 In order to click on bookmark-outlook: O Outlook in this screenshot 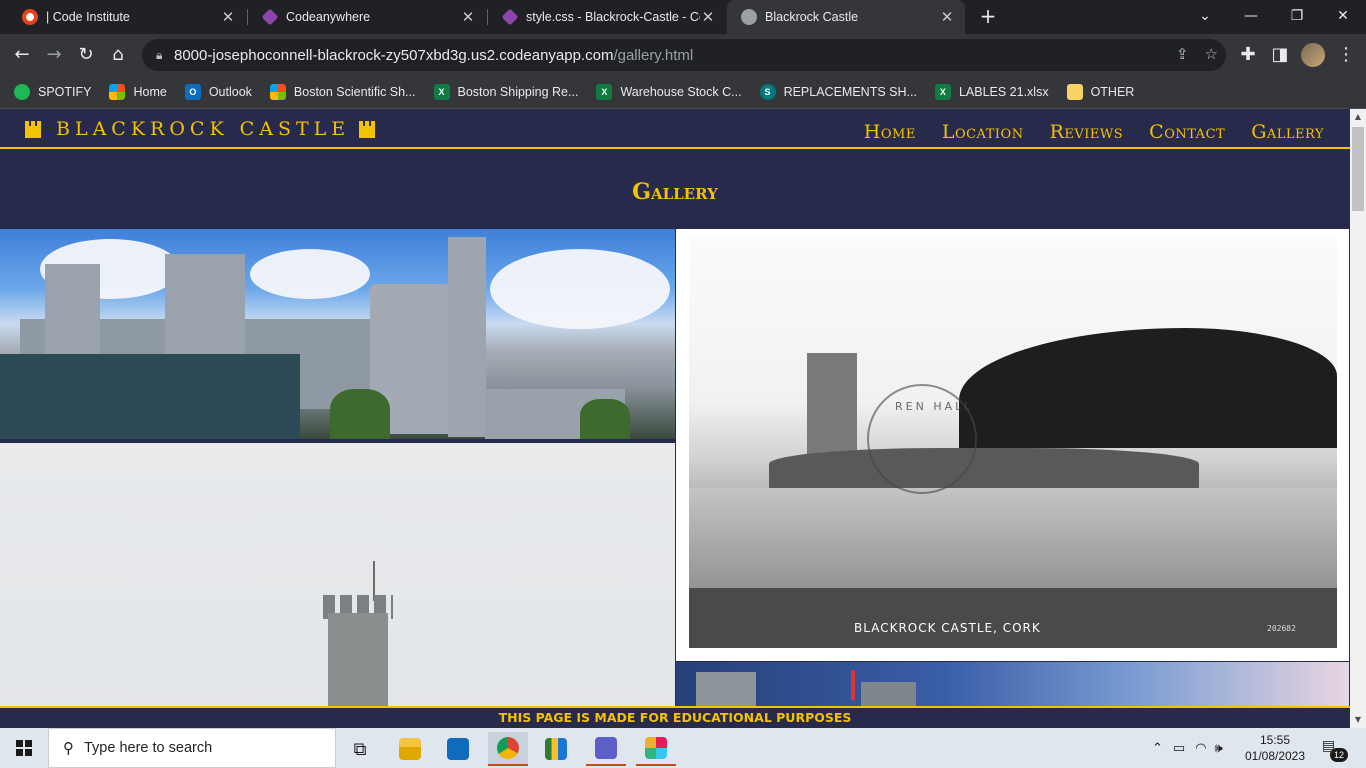, I will do `click(218, 92)`.